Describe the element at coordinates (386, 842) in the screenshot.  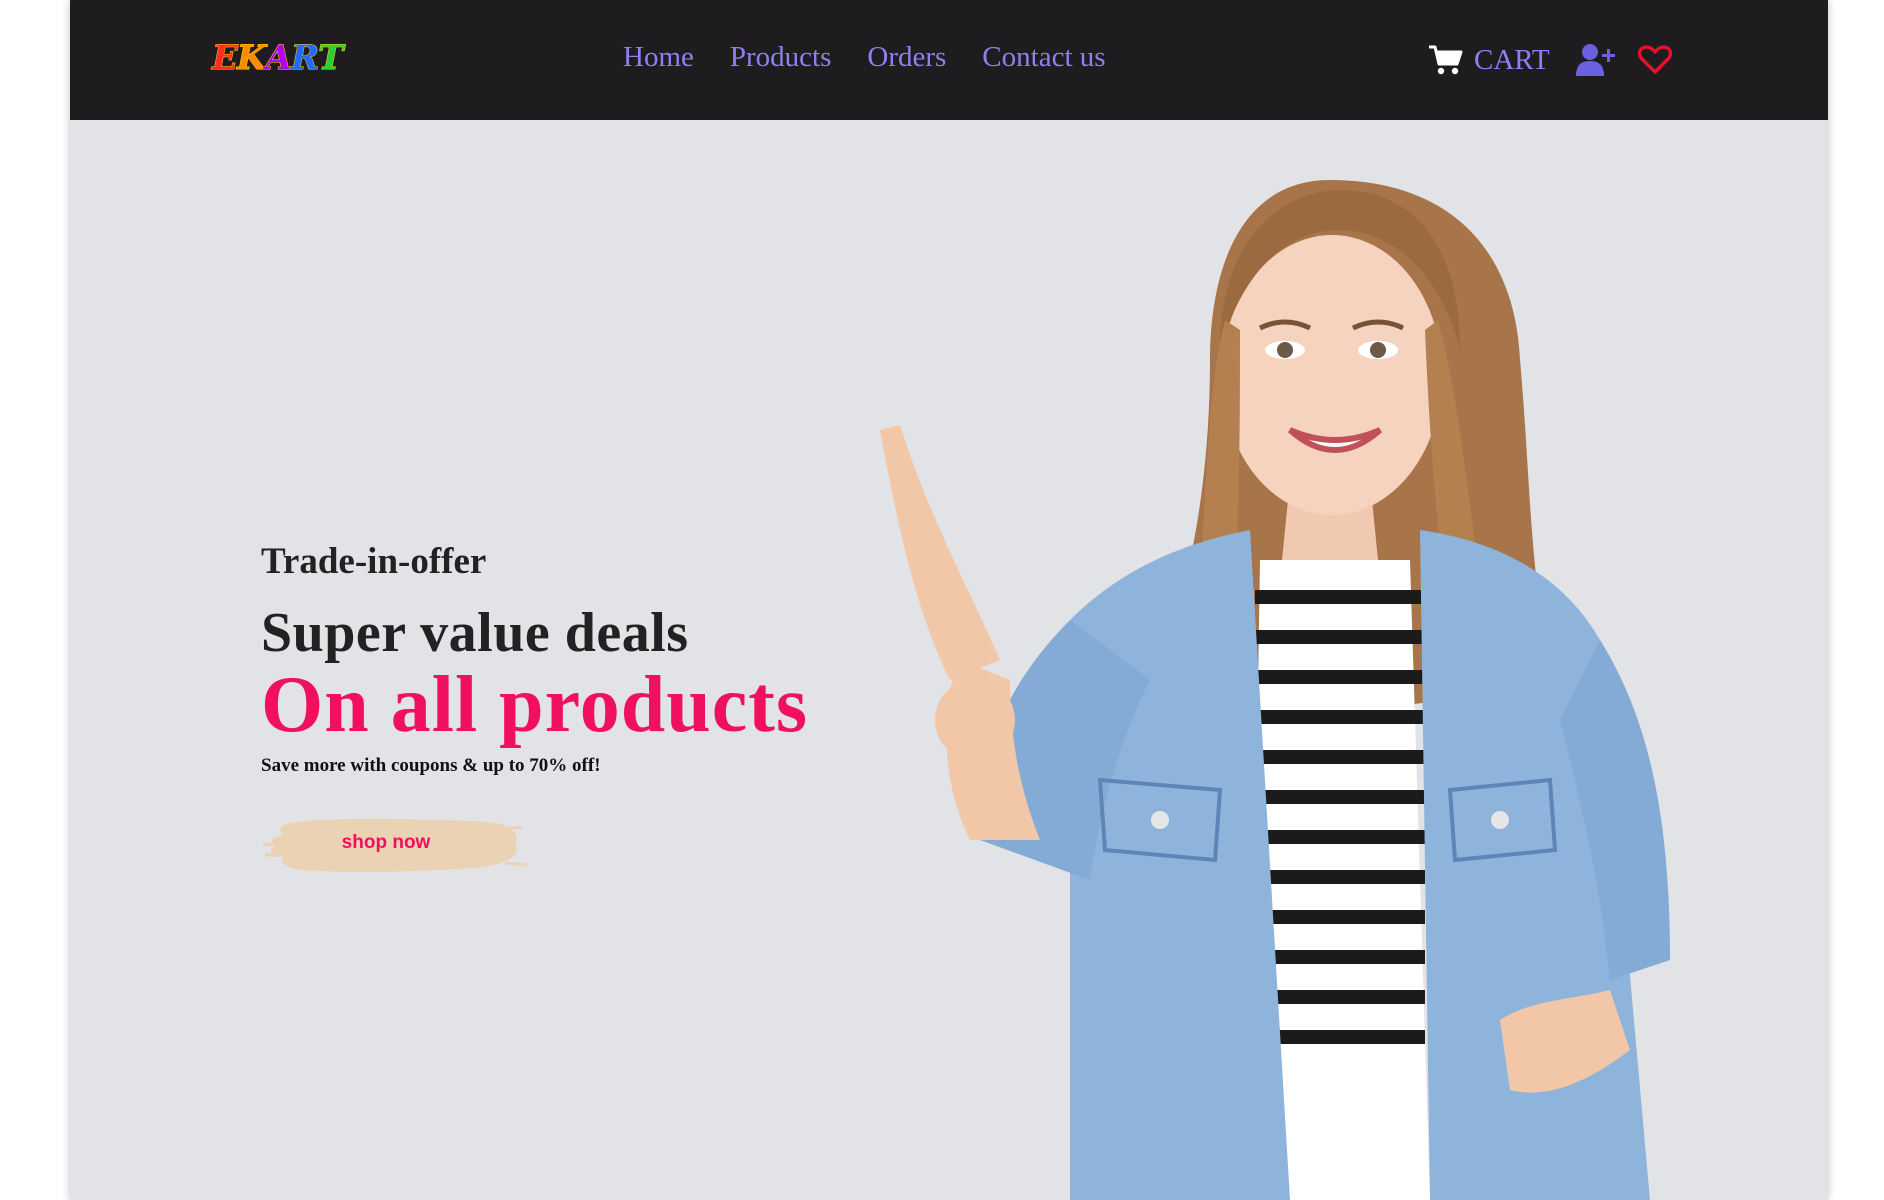
I see `shop-now-label: shop now` at that location.